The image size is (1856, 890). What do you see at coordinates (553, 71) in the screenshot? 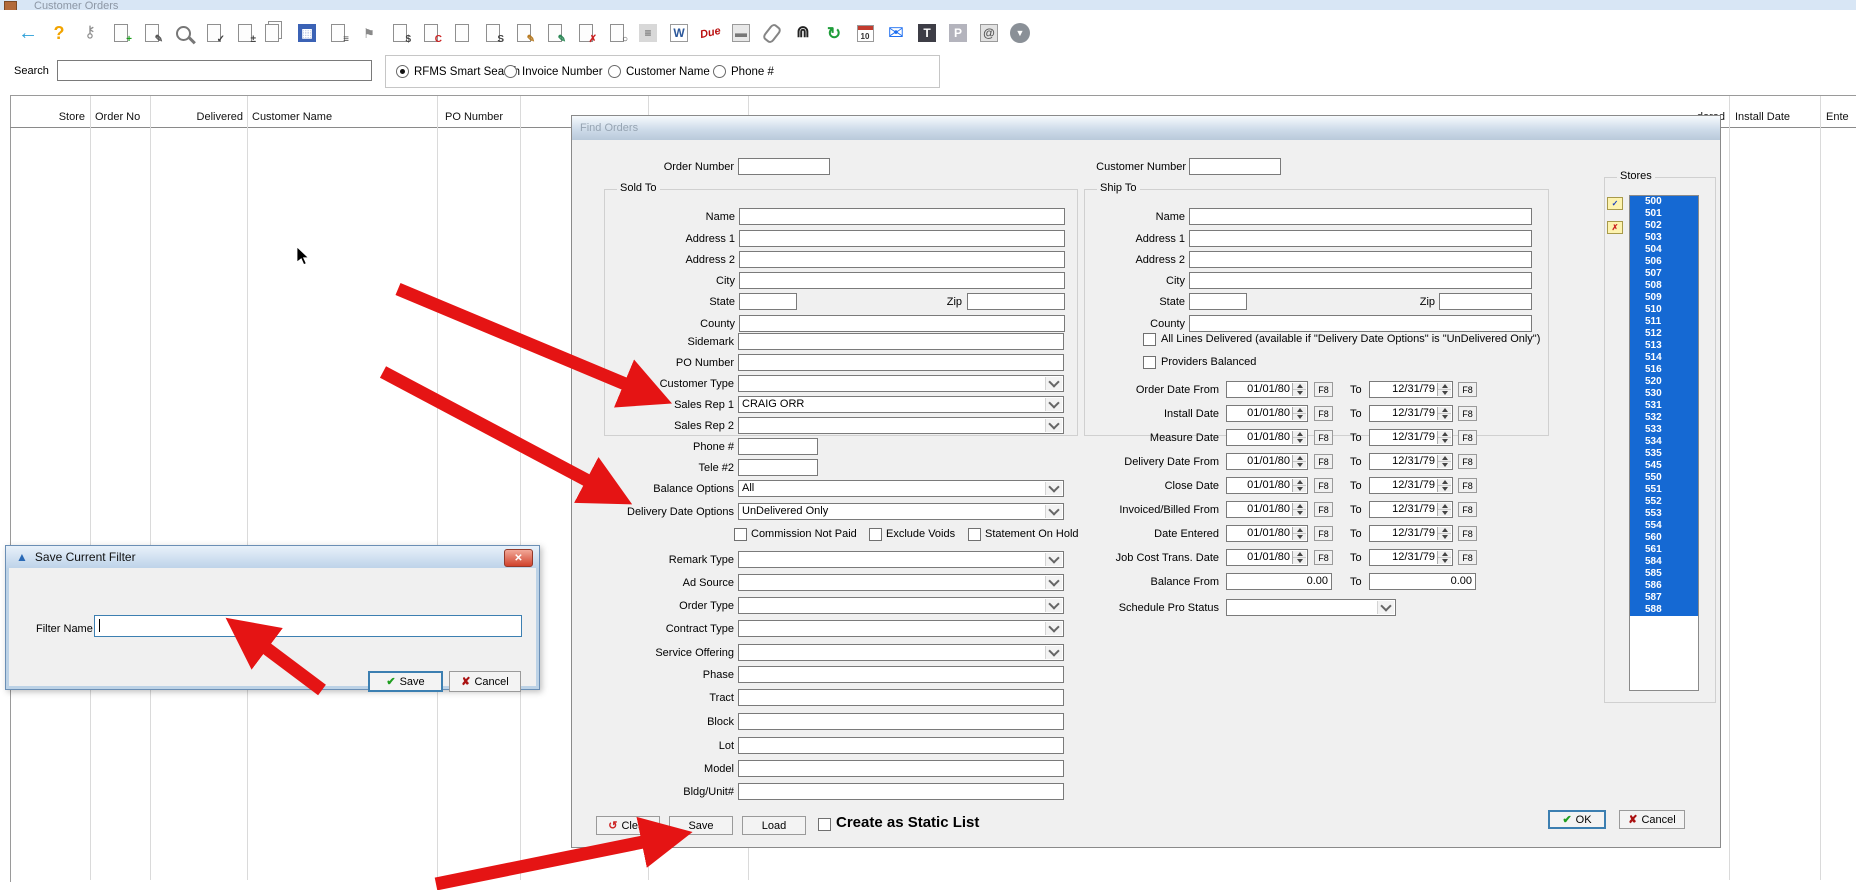
I see `search-mode-invoice-number: Invoice Number` at bounding box center [553, 71].